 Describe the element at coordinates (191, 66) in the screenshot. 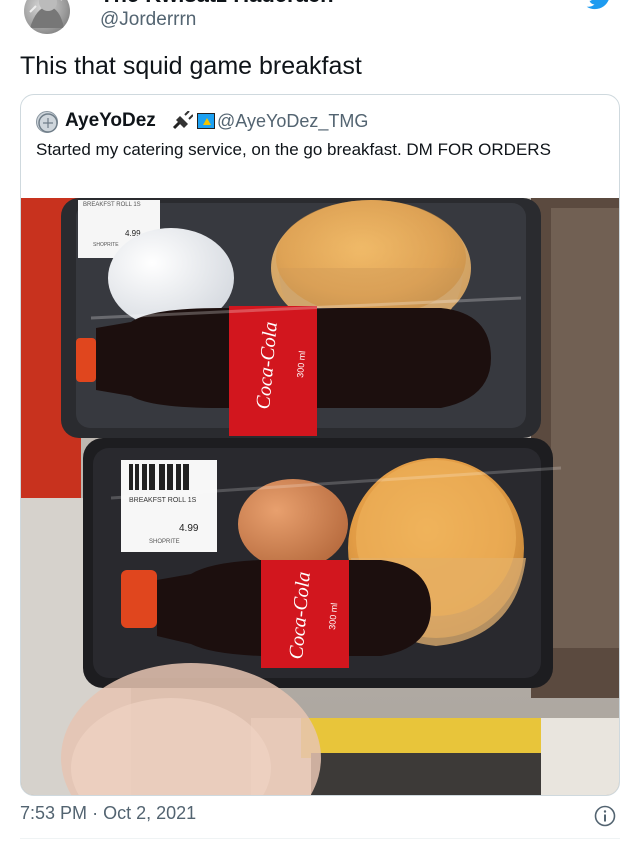

I see `tweet-text: This that squid game breakfast` at that location.